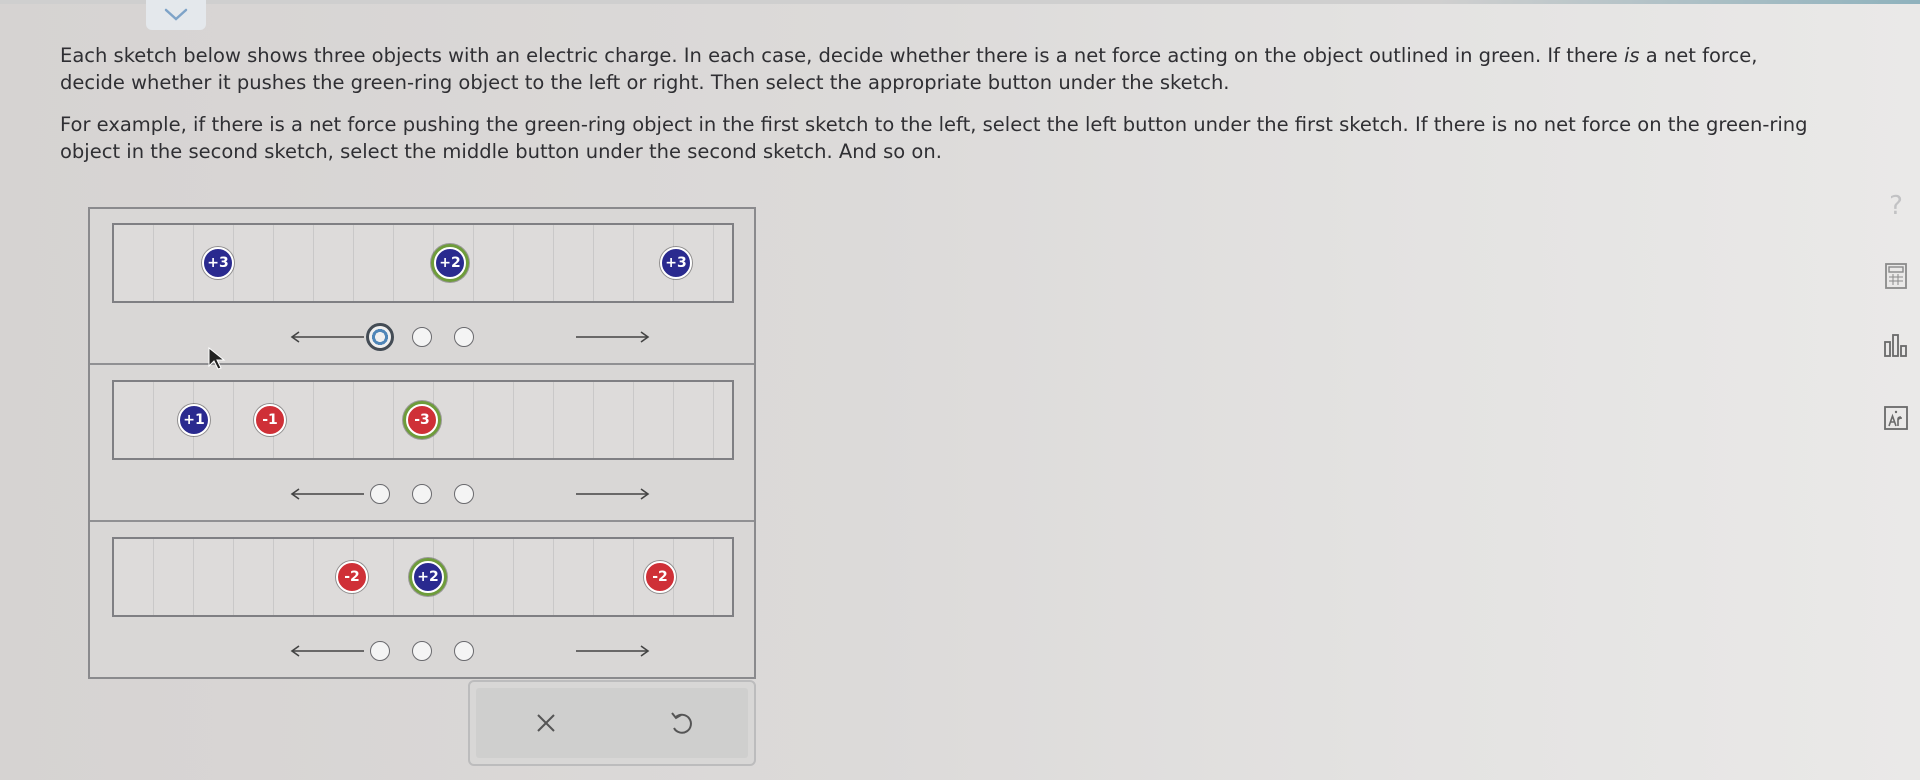  I want to click on charge-track: -2 +2 -2, so click(423, 577).